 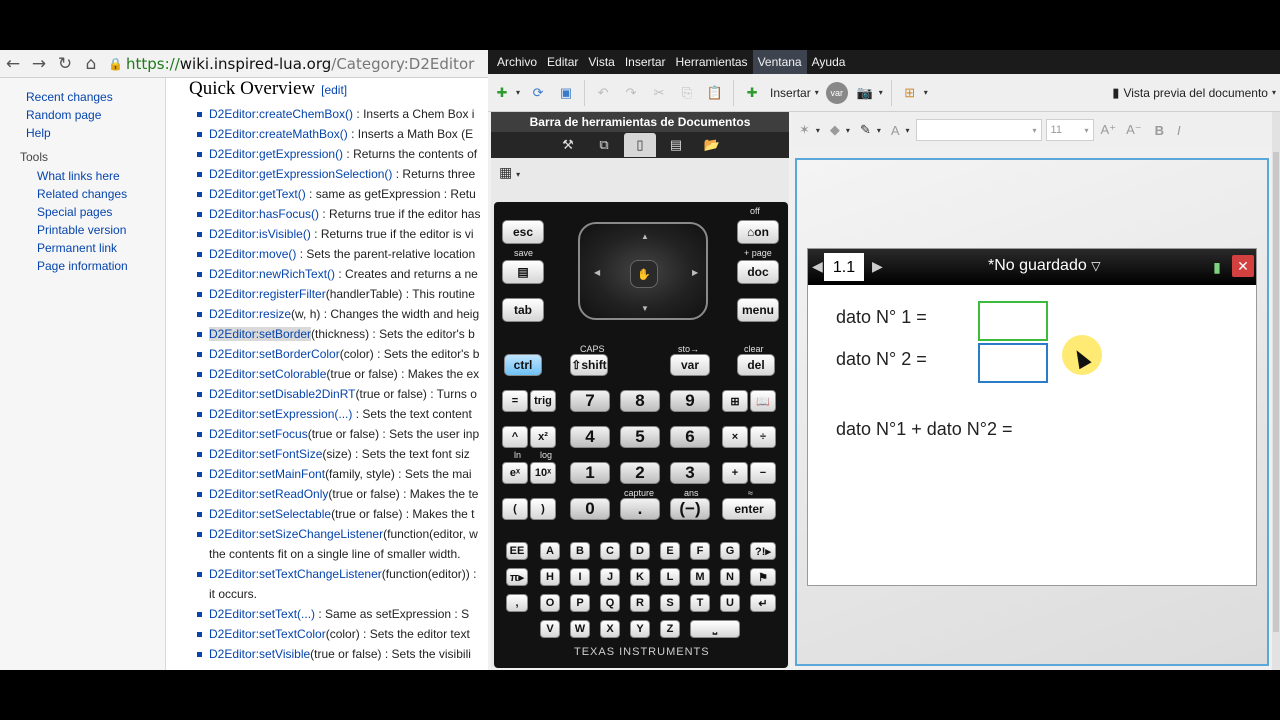 I want to click on method-link: D2Editor:setExpression(...), so click(x=280, y=414).